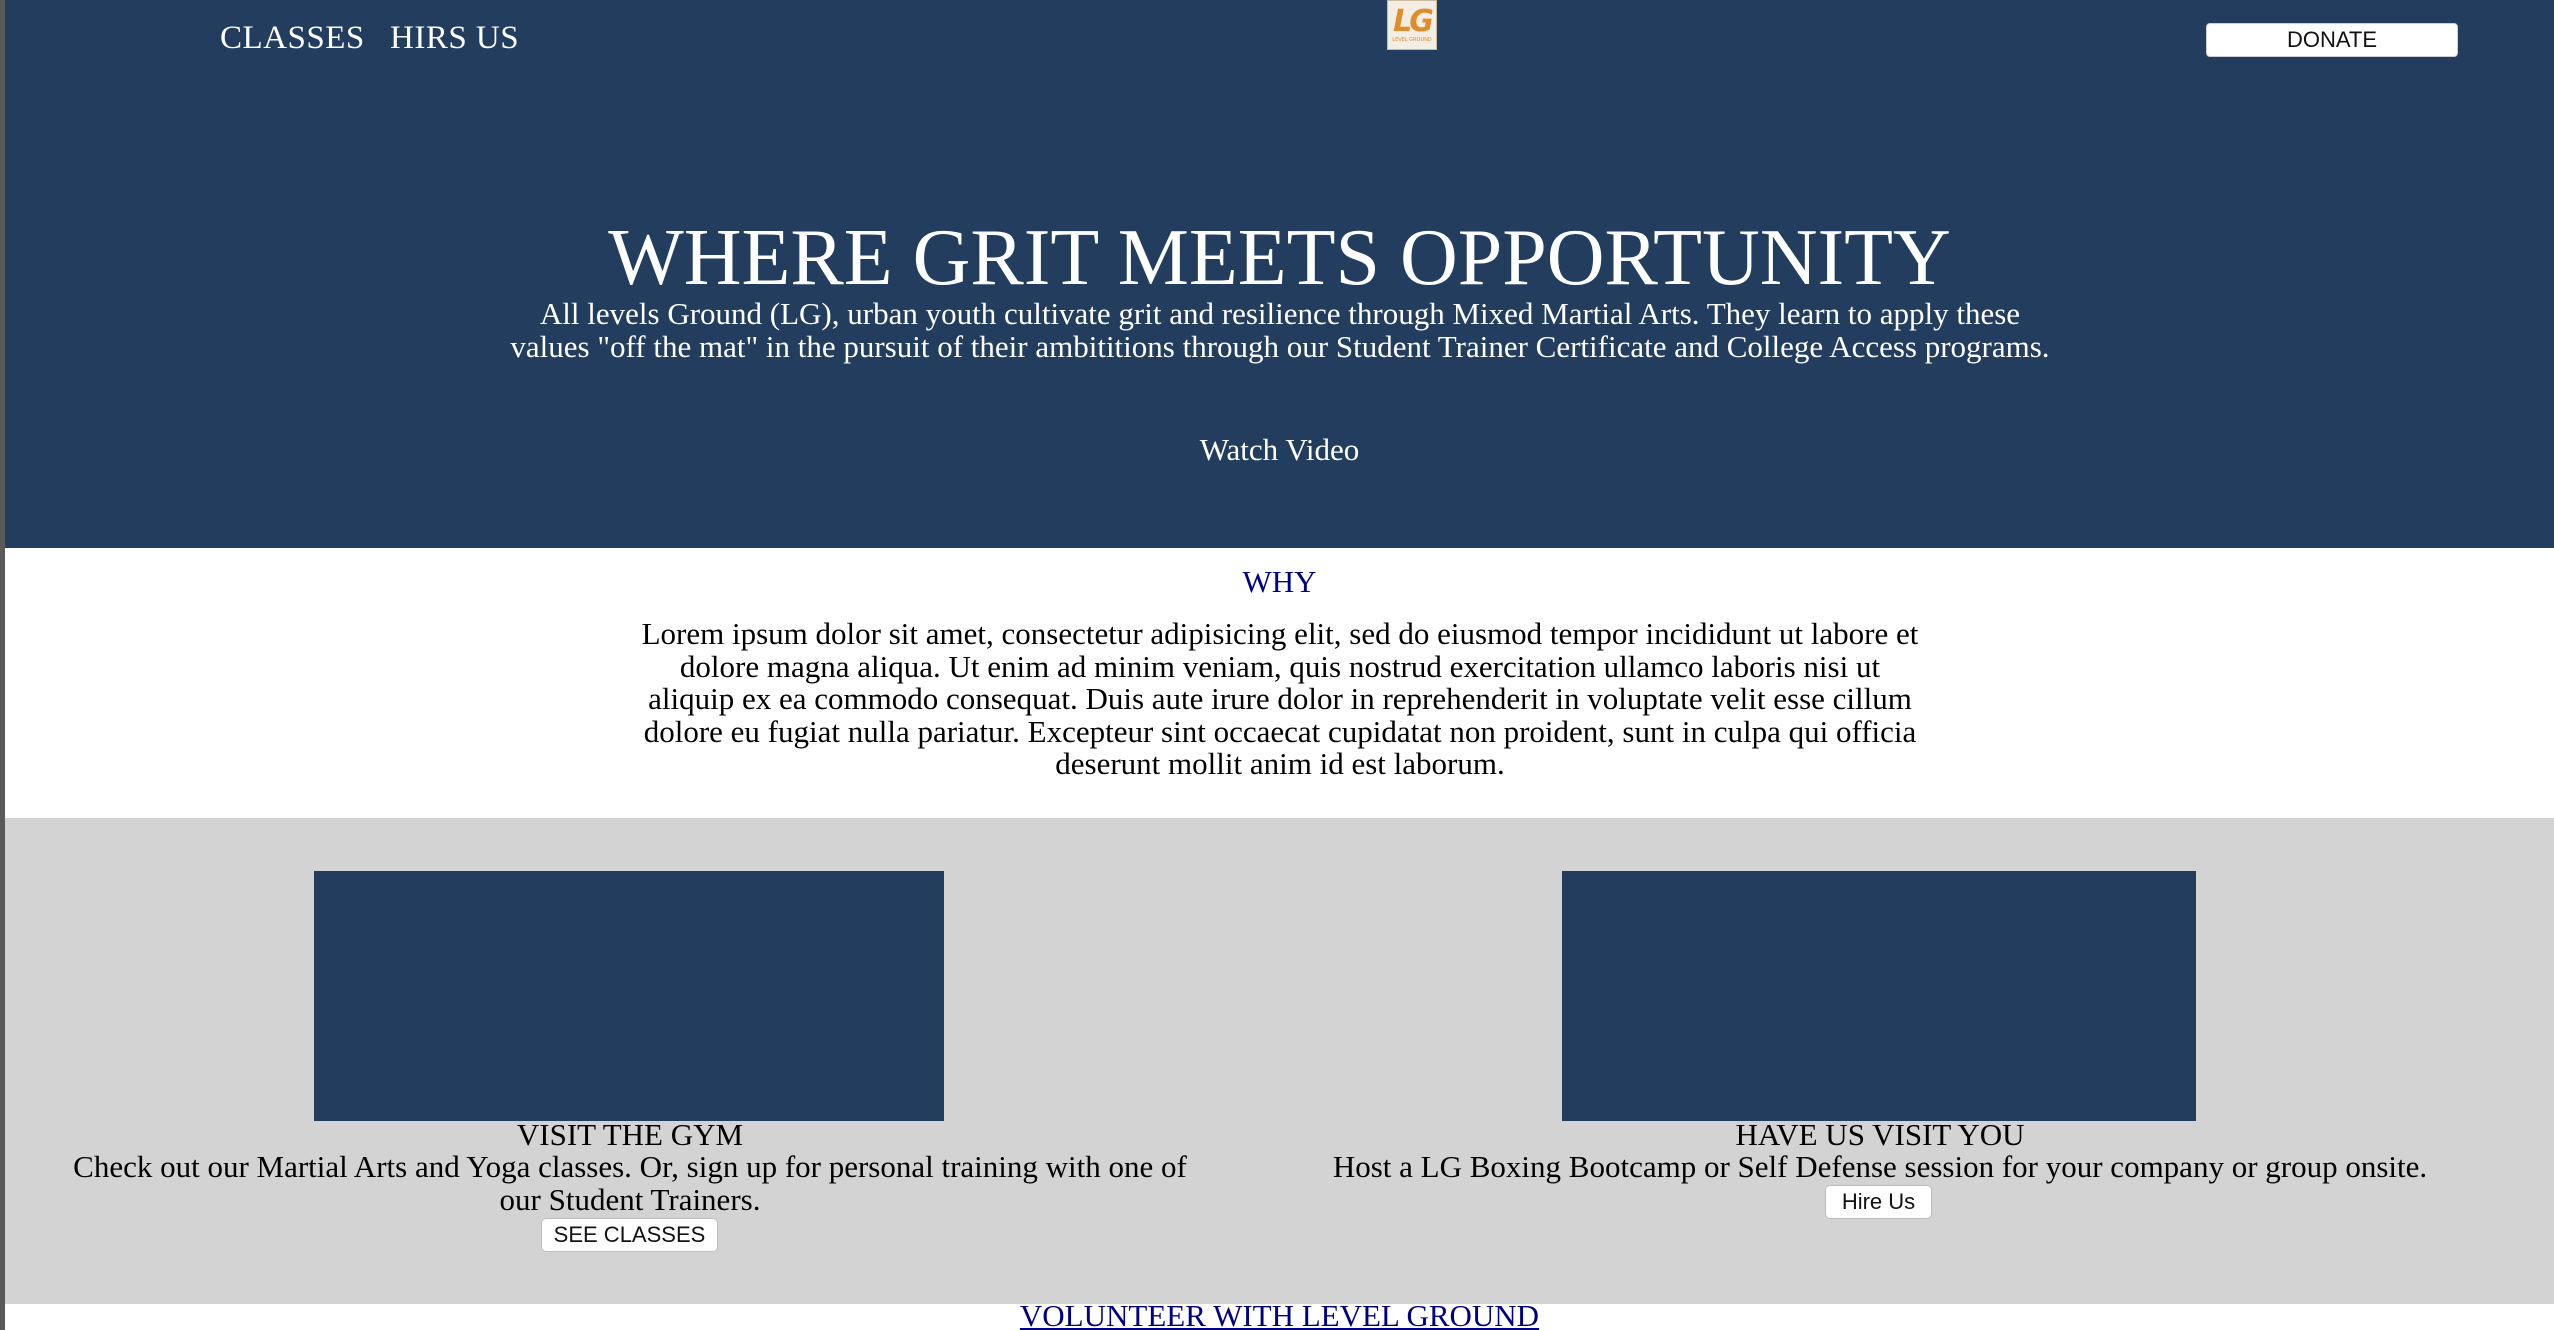 The height and width of the screenshot is (1330, 2554). Describe the element at coordinates (1279, 1314) in the screenshot. I see `volunteer-link: VOLUNTEER WITH LEVEL GROUND` at that location.